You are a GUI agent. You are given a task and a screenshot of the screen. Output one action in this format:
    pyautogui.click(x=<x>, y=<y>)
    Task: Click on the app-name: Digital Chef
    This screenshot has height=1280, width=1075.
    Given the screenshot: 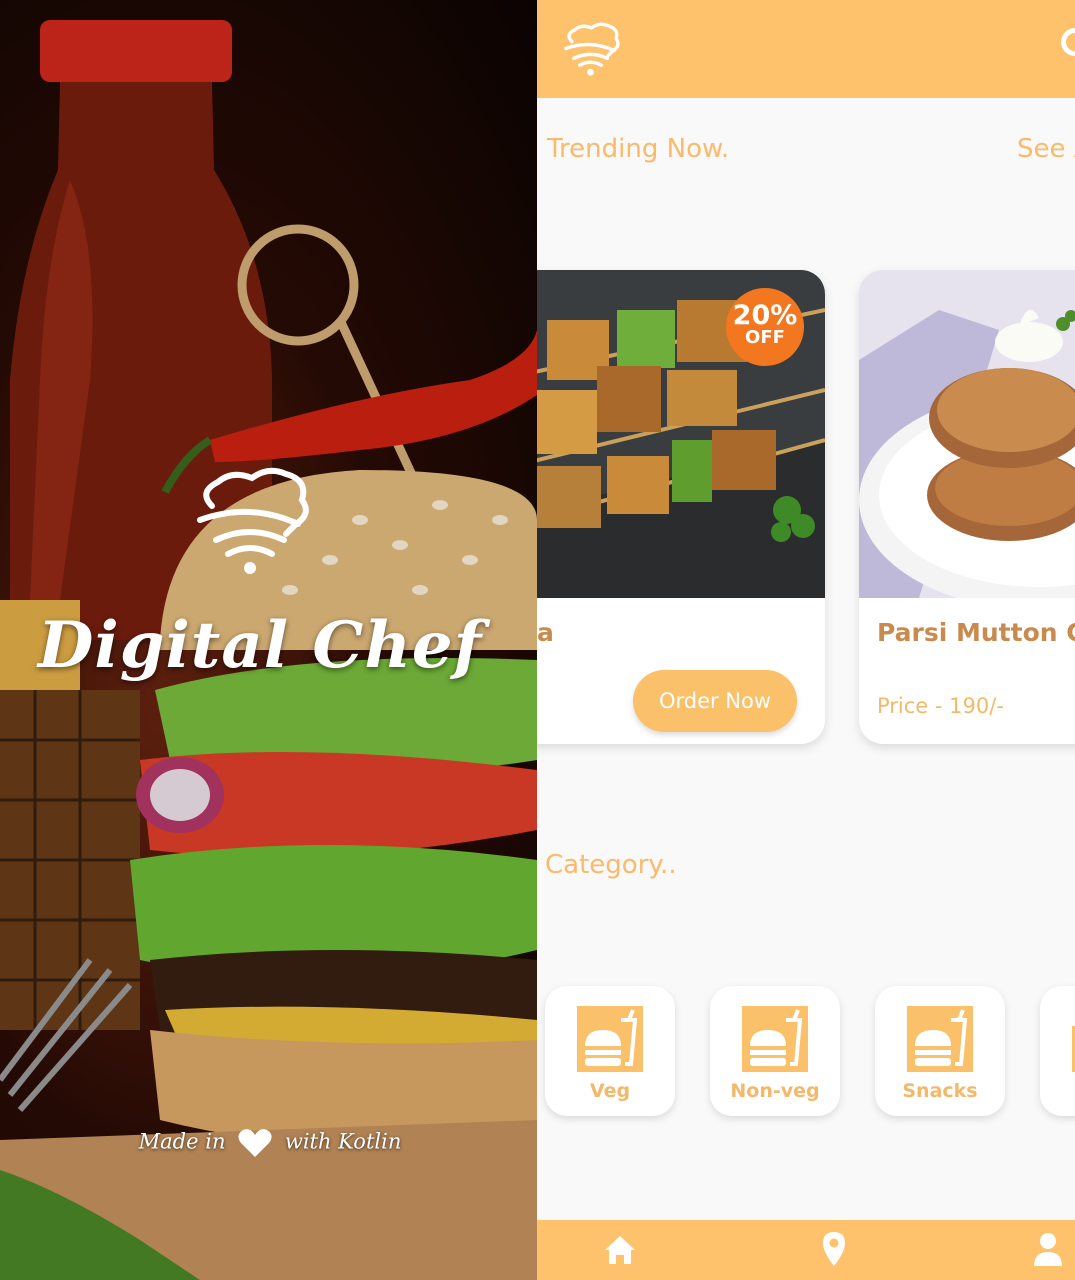 What is the action you would take?
    pyautogui.click(x=260, y=645)
    